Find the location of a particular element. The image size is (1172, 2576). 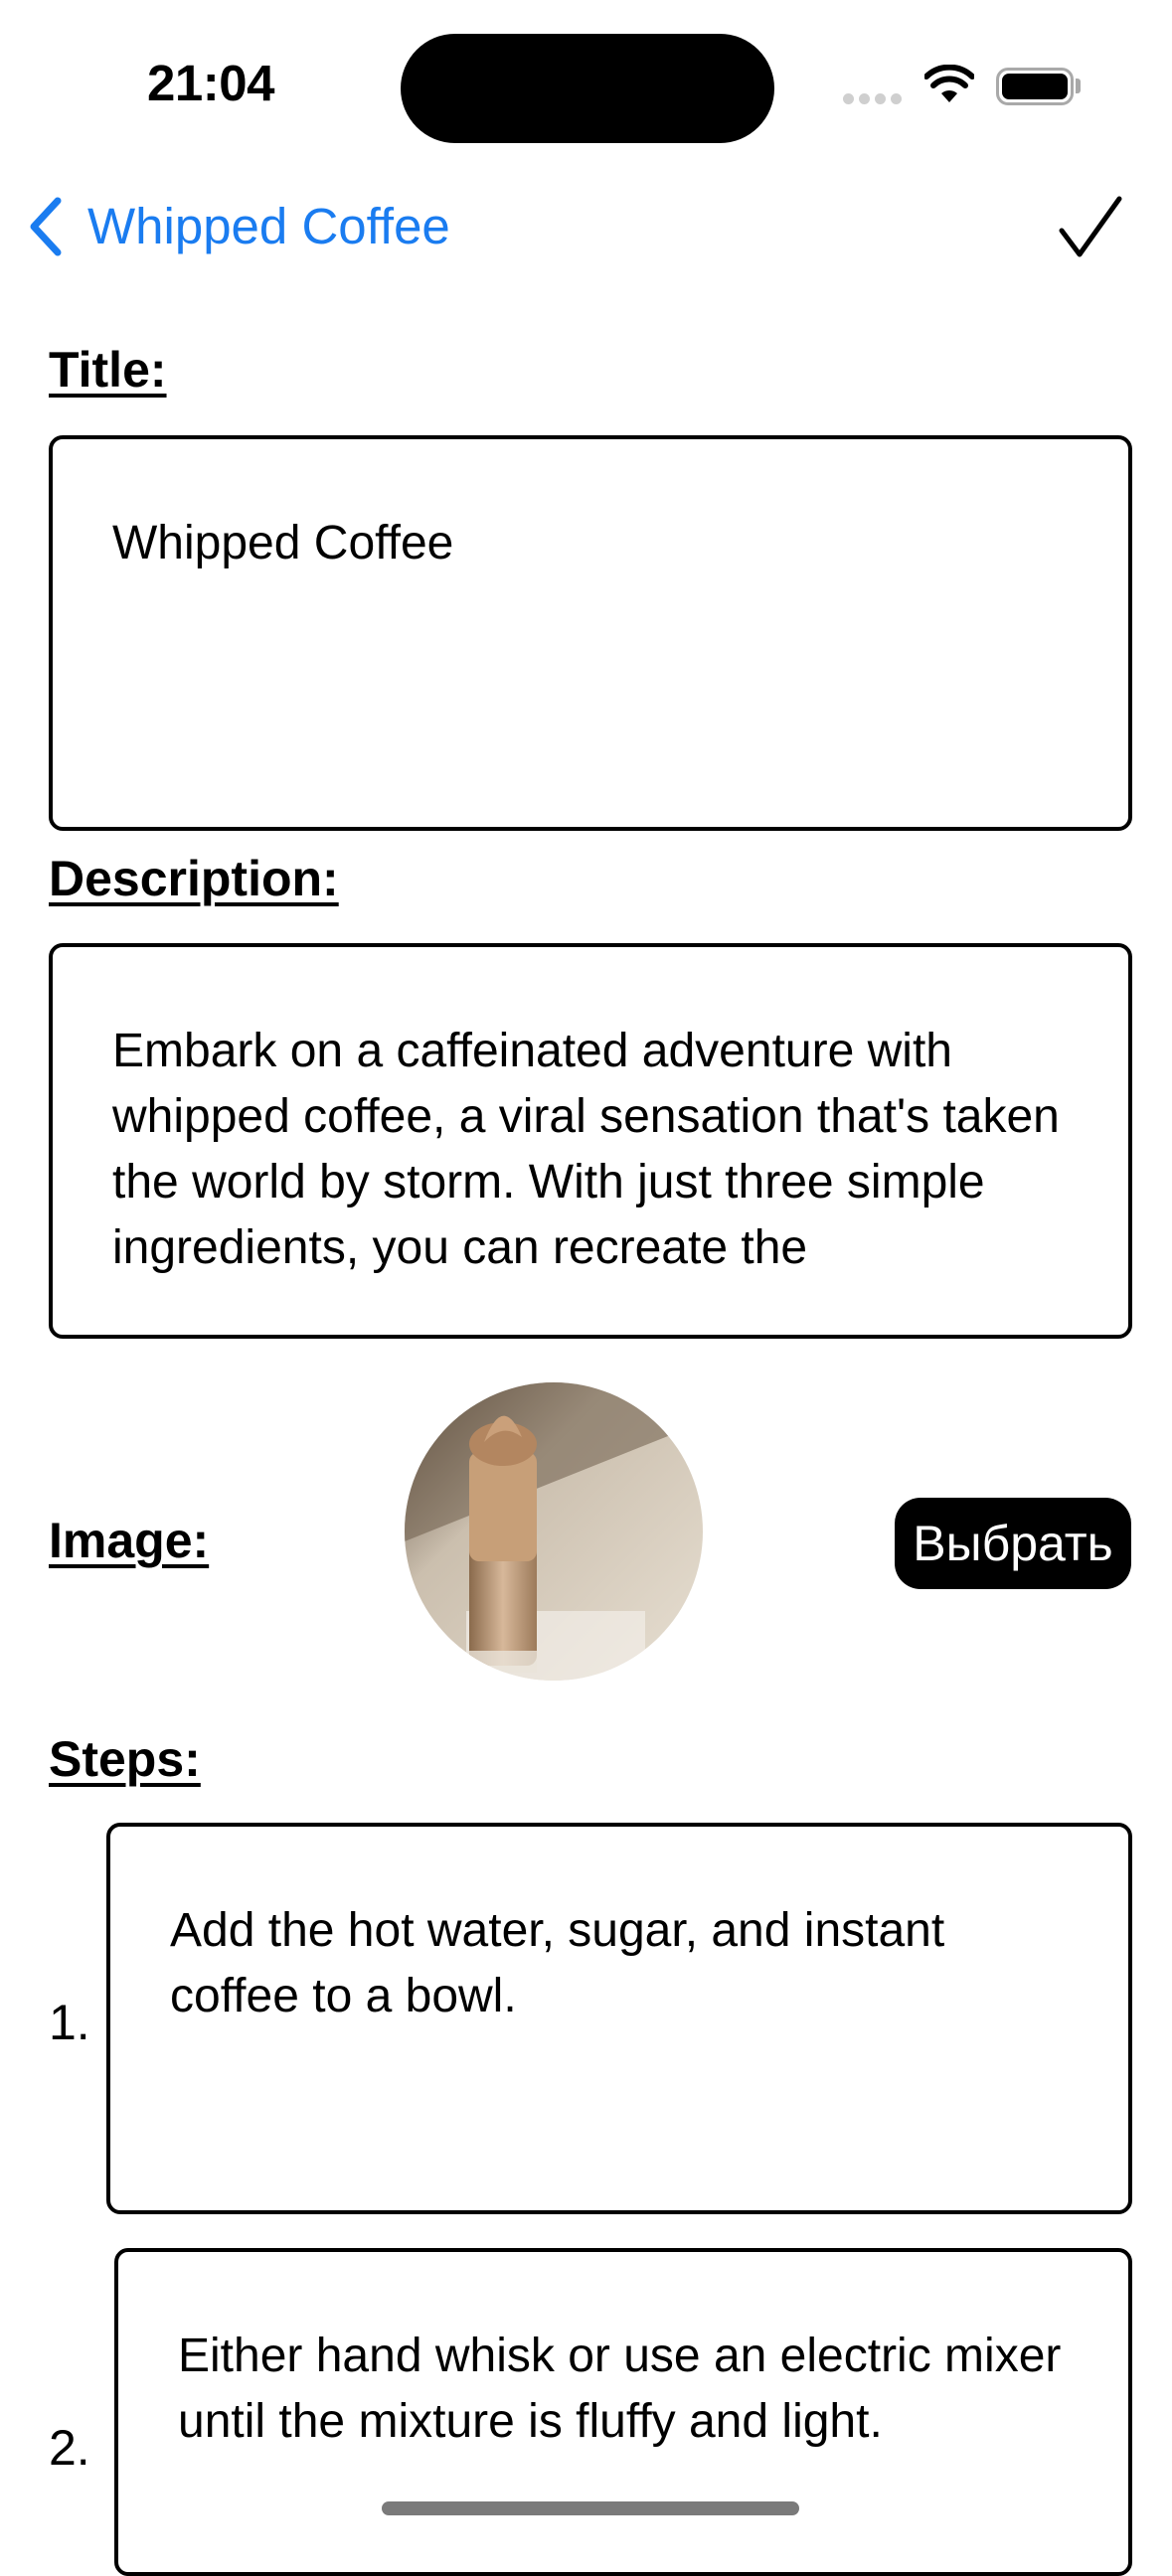

status-time: 21:04 is located at coordinates (210, 83).